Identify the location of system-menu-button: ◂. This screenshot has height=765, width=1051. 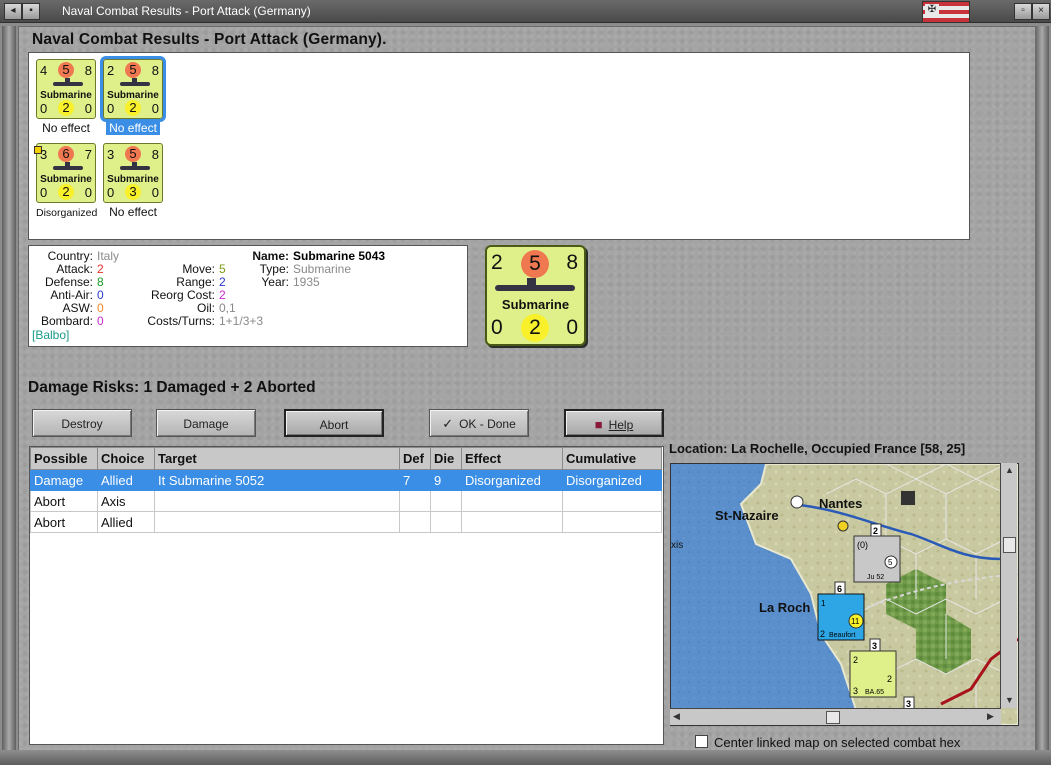
(13, 11).